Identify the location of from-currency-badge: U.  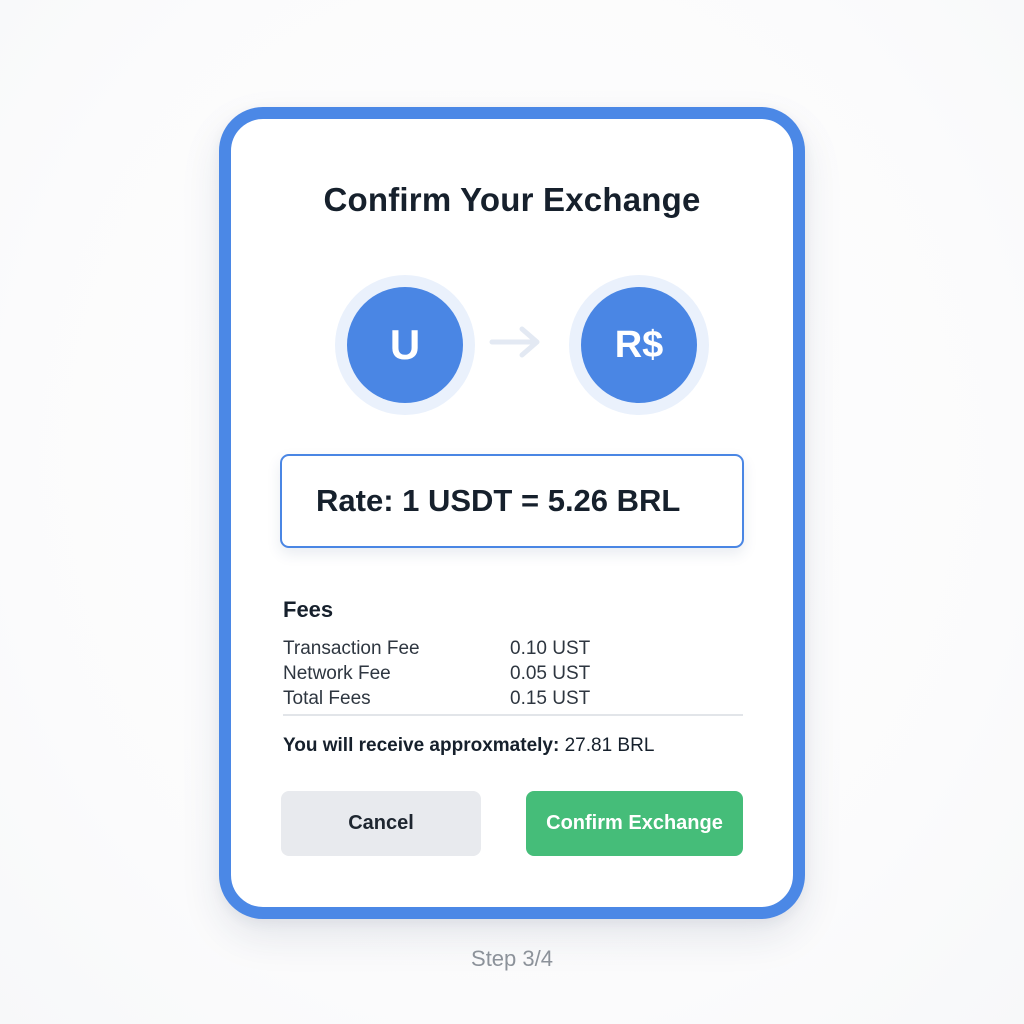
(405, 345).